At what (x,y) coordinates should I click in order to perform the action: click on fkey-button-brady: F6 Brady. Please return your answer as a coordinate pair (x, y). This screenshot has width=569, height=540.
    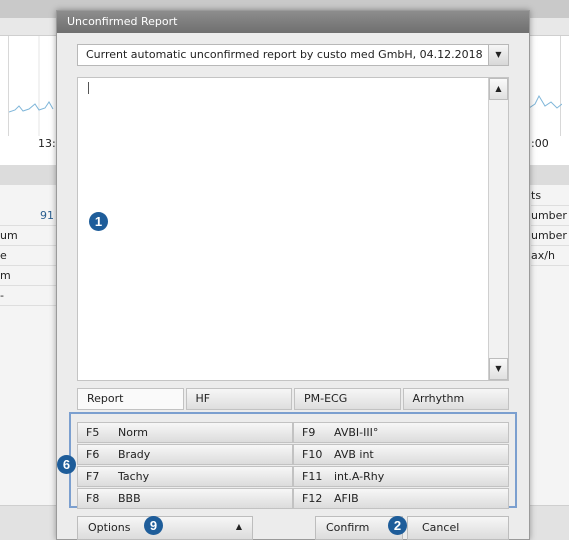
    Looking at the image, I should click on (185, 454).